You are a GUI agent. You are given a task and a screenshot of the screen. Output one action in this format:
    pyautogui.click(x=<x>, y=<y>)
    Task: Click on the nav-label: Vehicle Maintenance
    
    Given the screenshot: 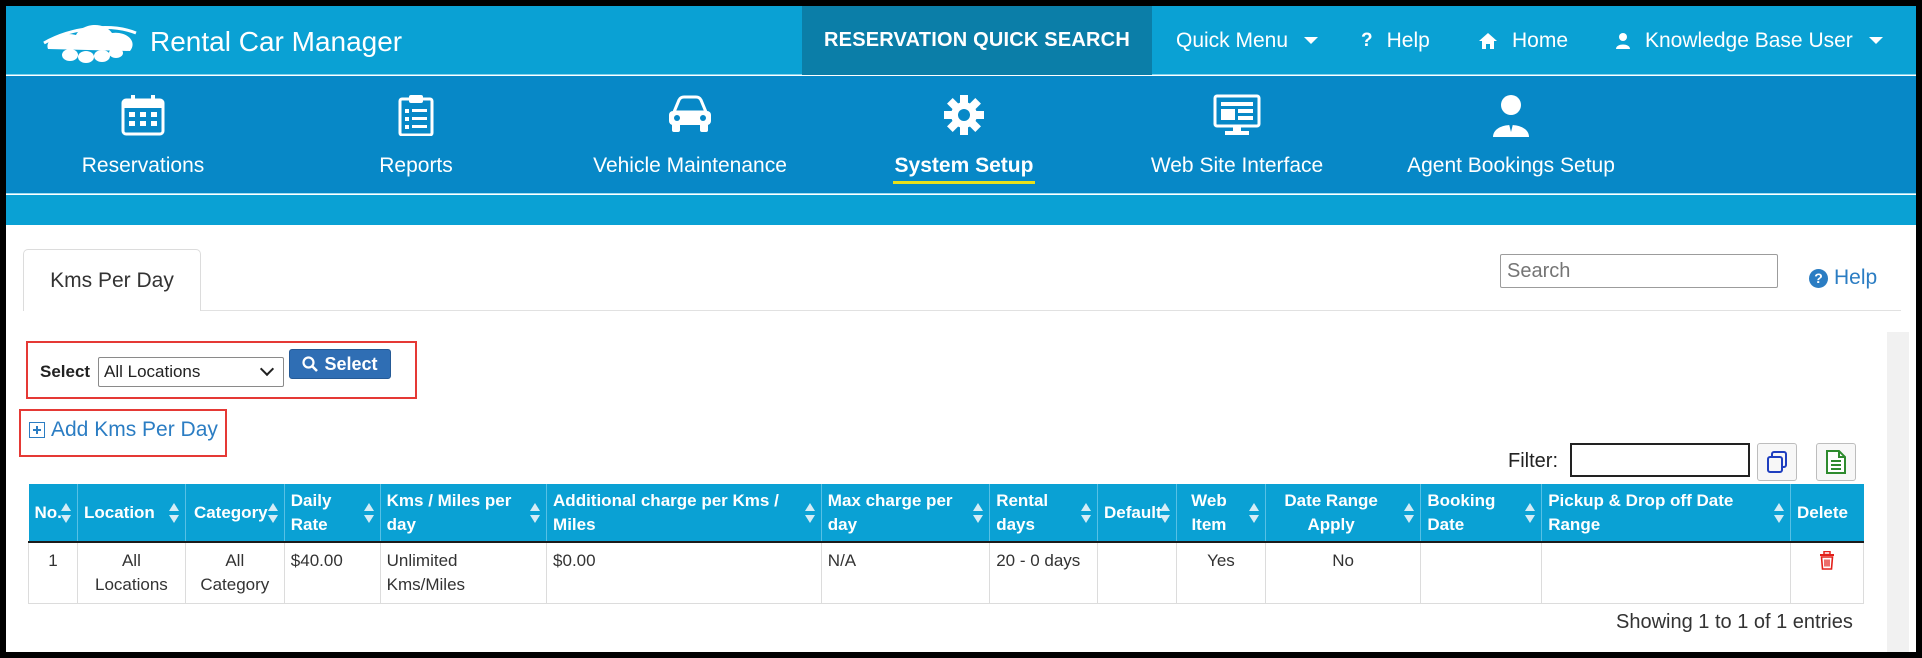 What is the action you would take?
    pyautogui.click(x=690, y=165)
    